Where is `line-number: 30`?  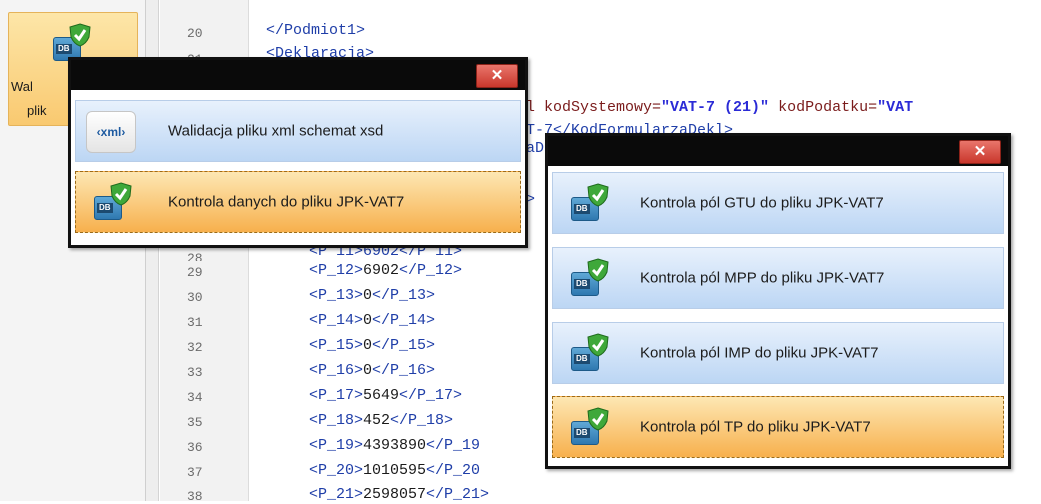
line-number: 30 is located at coordinates (195, 297).